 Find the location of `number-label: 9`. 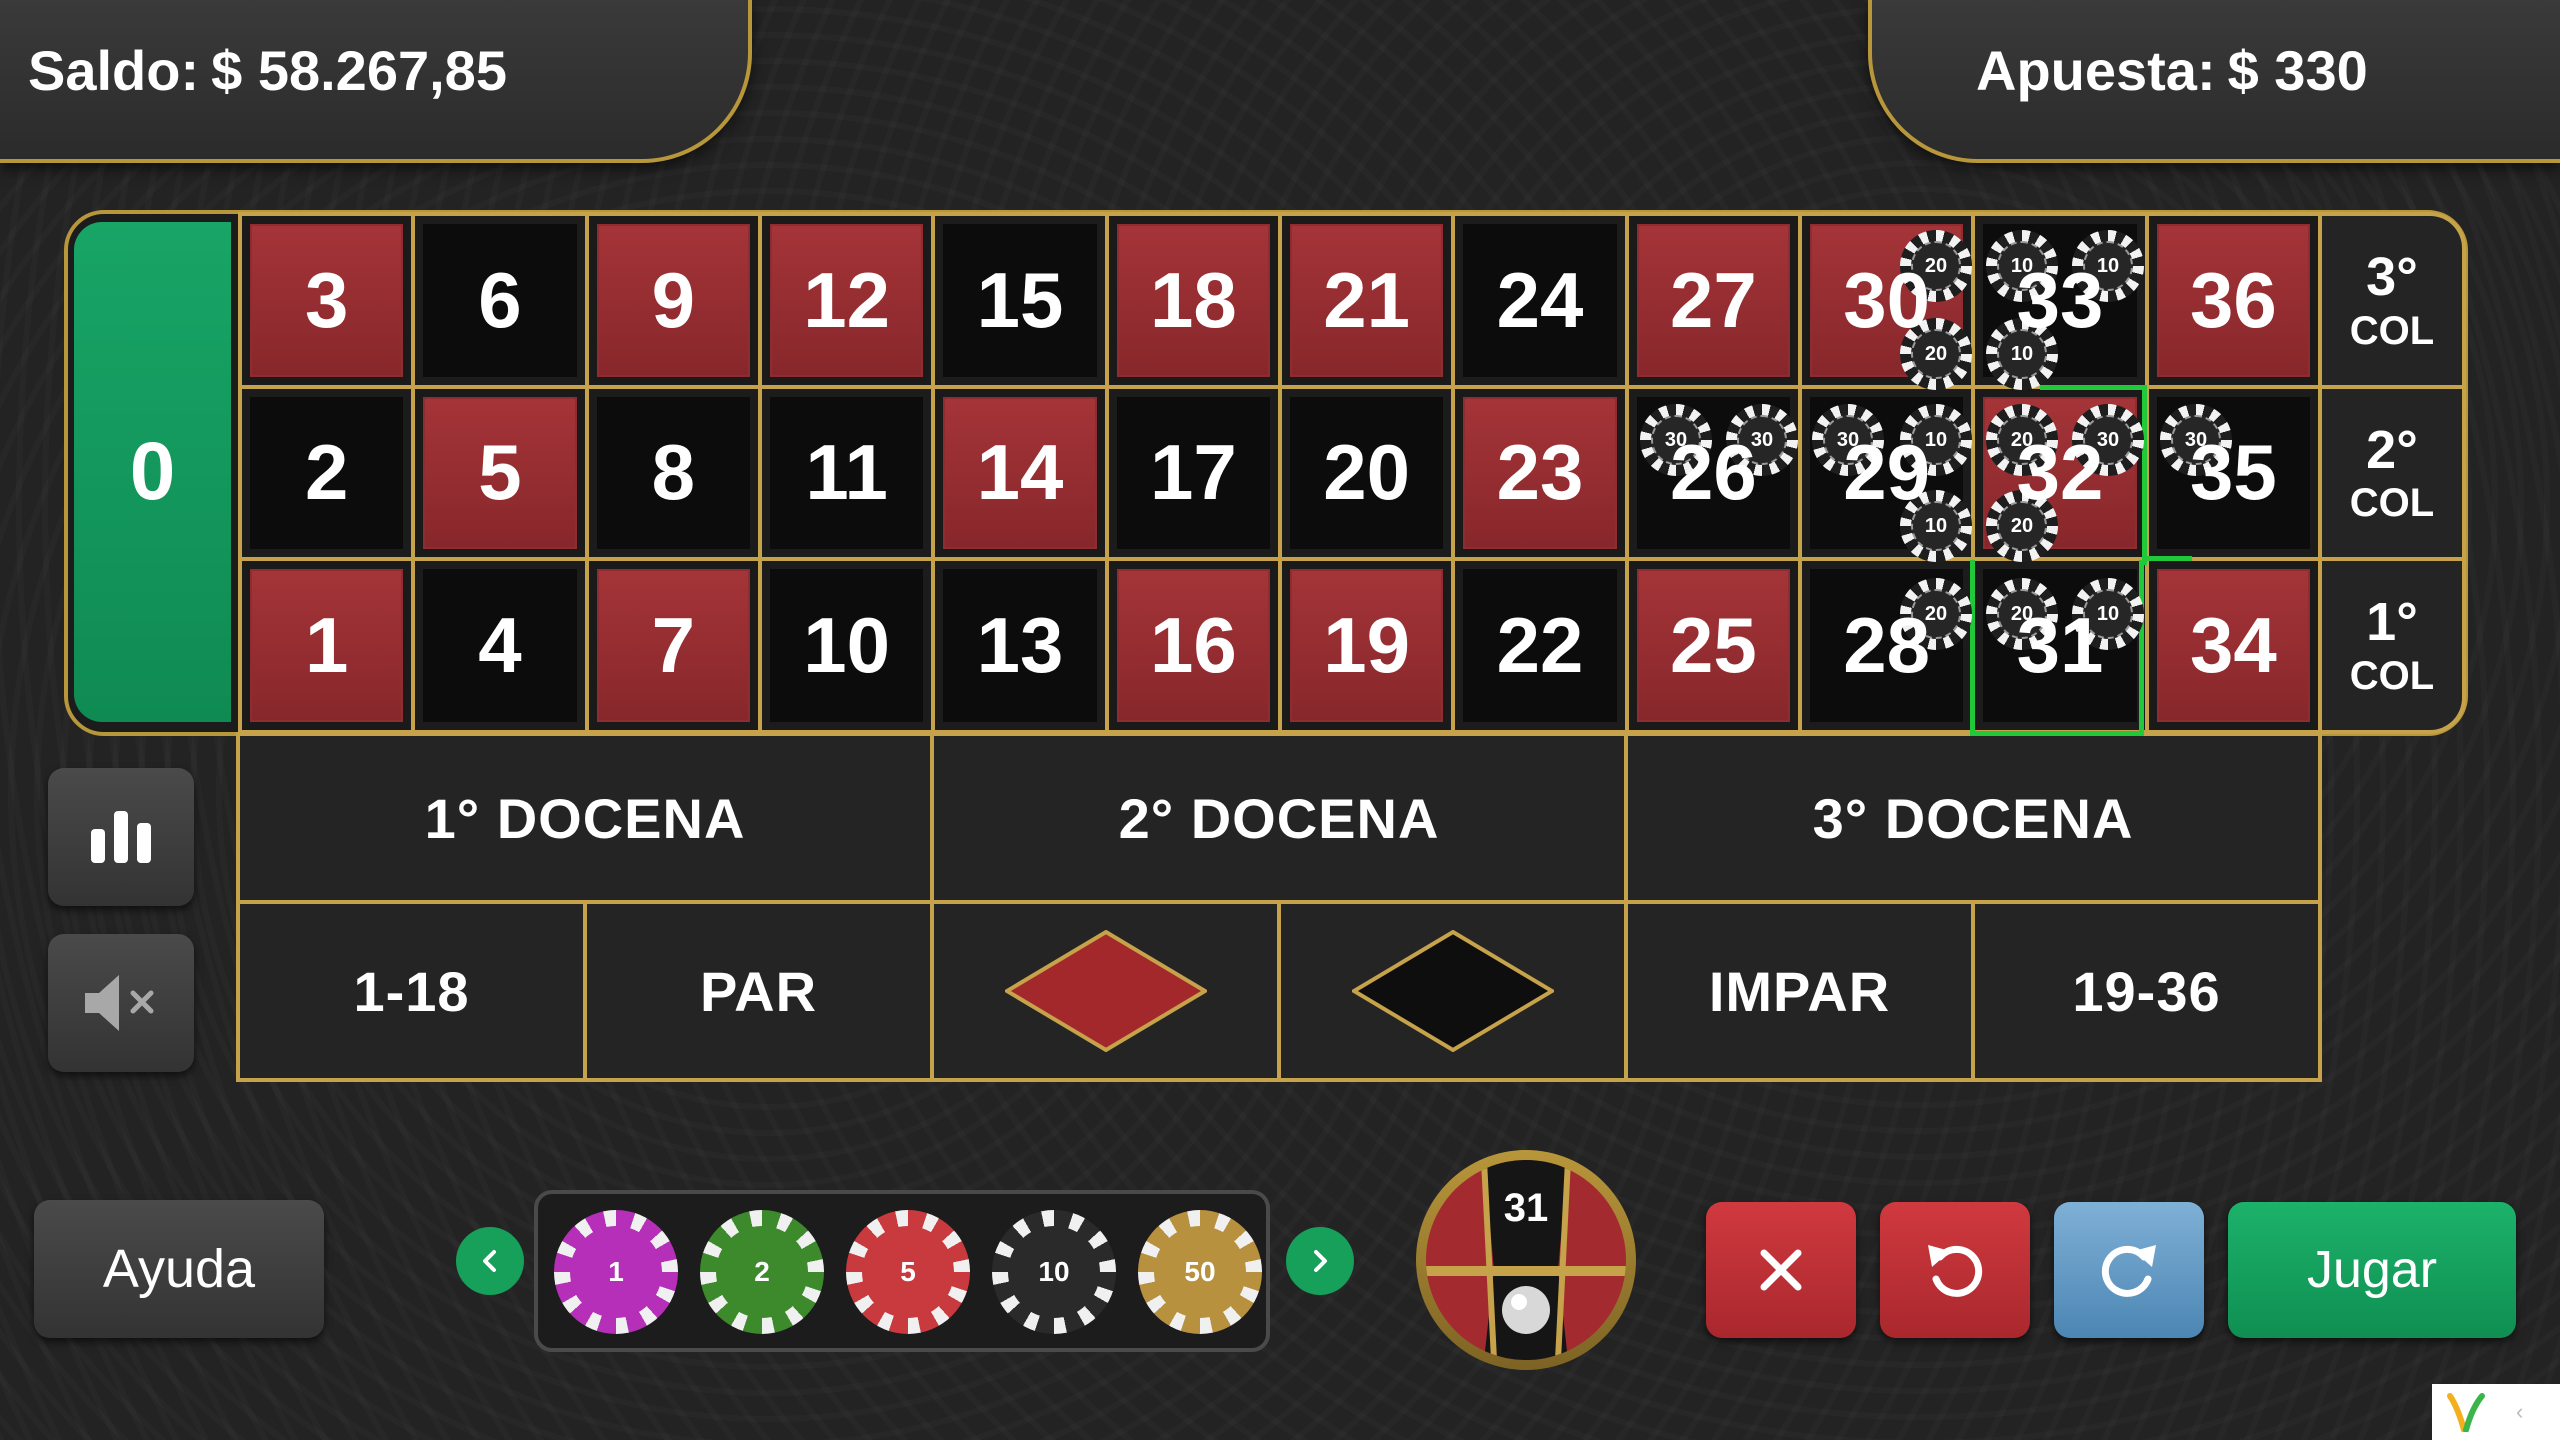

number-label: 9 is located at coordinates (673, 299).